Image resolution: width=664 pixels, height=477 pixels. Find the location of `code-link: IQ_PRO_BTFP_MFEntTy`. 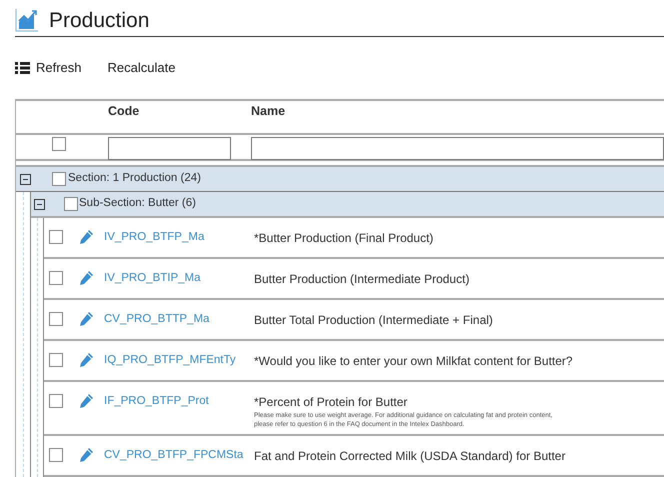

code-link: IQ_PRO_BTFP_MFEntTy is located at coordinates (179, 361).